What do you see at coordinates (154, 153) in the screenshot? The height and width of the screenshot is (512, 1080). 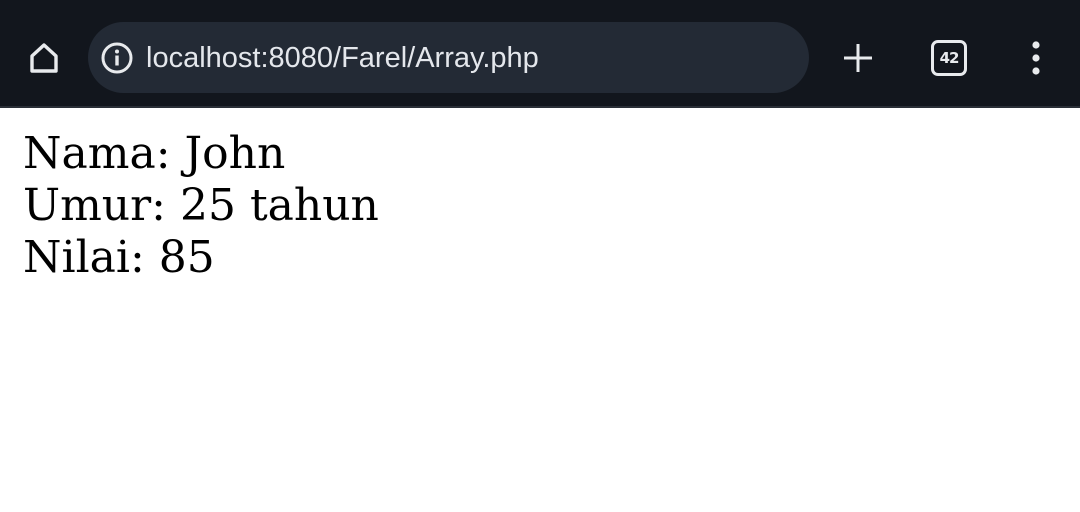 I see `nama-line: Nama: John` at bounding box center [154, 153].